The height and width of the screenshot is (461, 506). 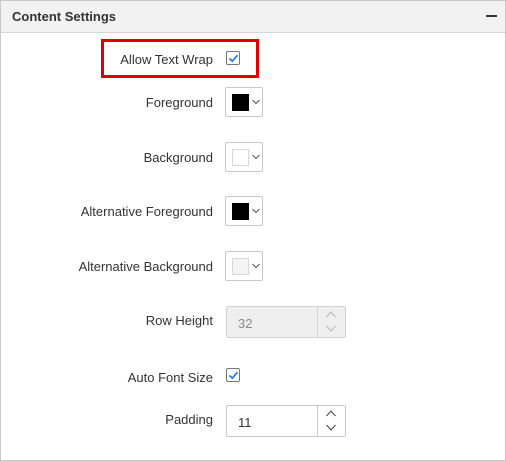 I want to click on foreground-label: Foreground, so click(x=179, y=102).